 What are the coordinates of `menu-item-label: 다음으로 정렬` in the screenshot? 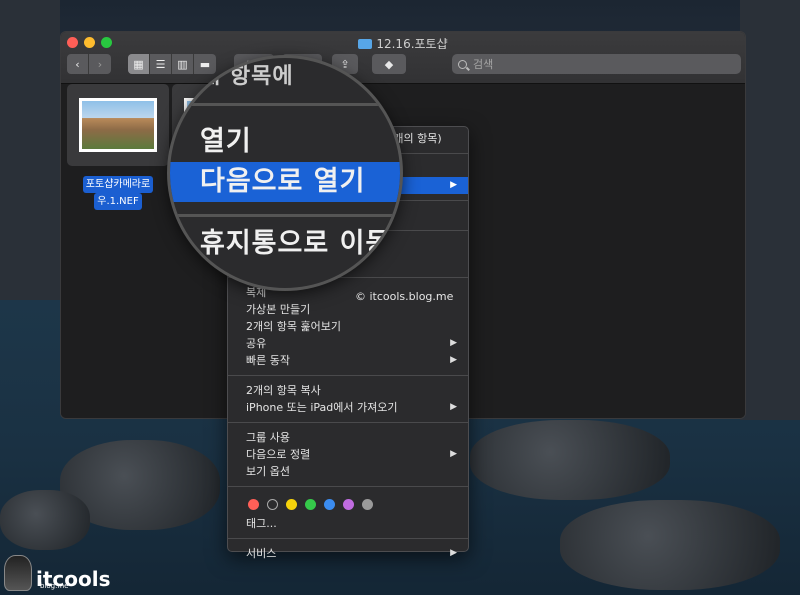 It's located at (278, 454).